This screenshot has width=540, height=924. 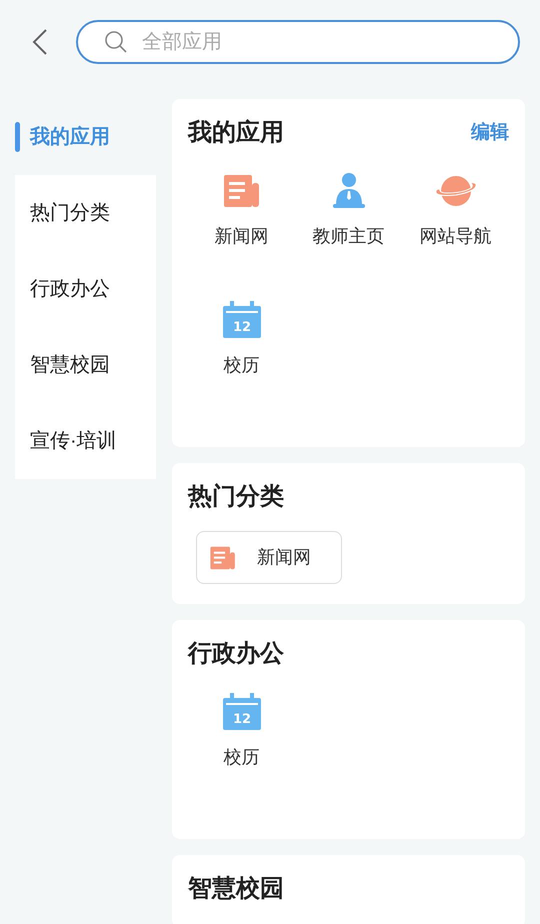 What do you see at coordinates (241, 210) in the screenshot?
I see `app-item: 新闻网` at bounding box center [241, 210].